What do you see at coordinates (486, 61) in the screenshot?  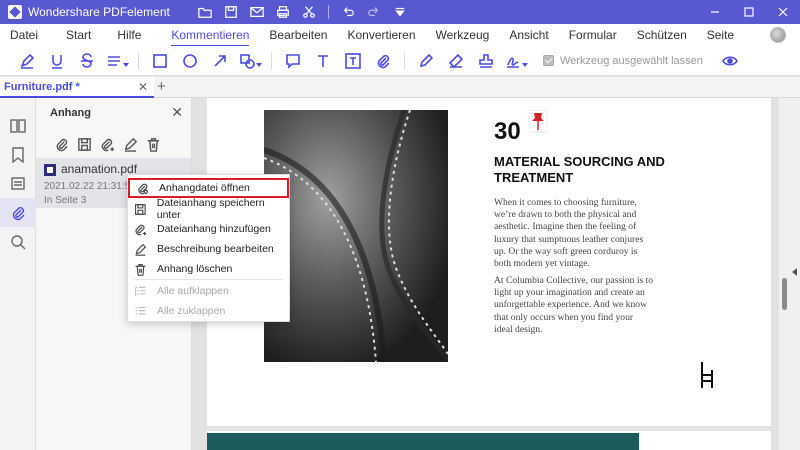 I see `stamp-tool-icon` at bounding box center [486, 61].